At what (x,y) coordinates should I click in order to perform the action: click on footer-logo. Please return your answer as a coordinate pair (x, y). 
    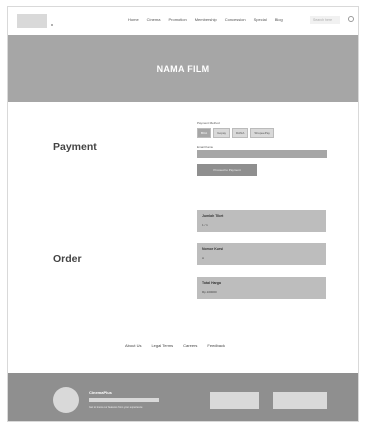
    Looking at the image, I should click on (66, 400).